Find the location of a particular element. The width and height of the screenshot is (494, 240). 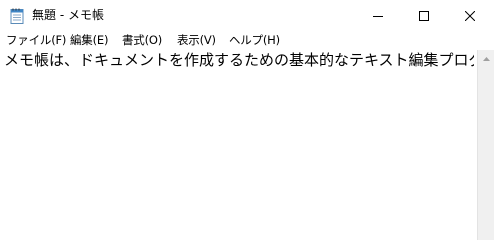

minimize-icon is located at coordinates (378, 16).